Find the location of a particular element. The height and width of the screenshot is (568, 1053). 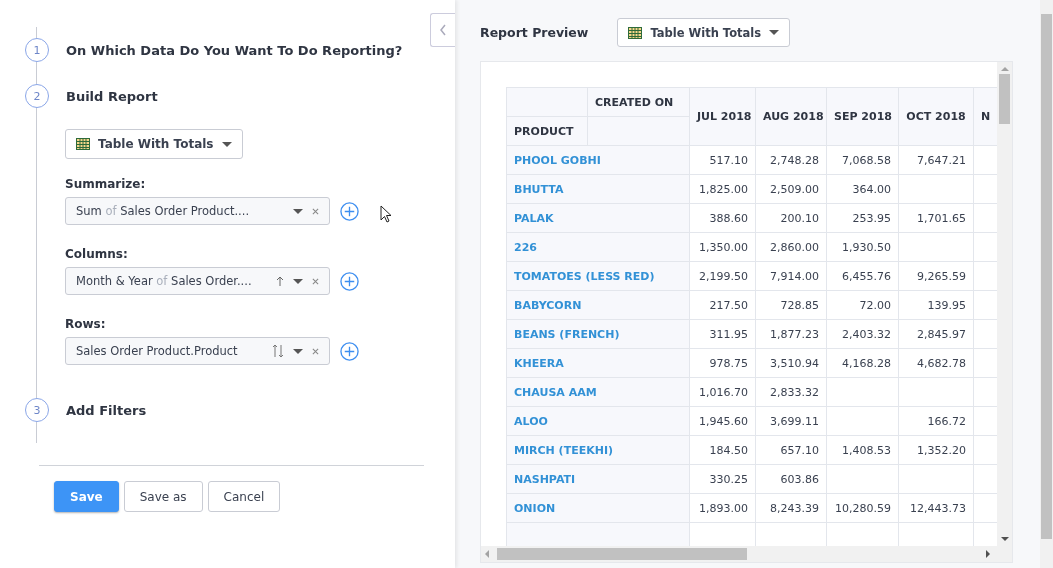

table-cell: 200.10 is located at coordinates (791, 218).